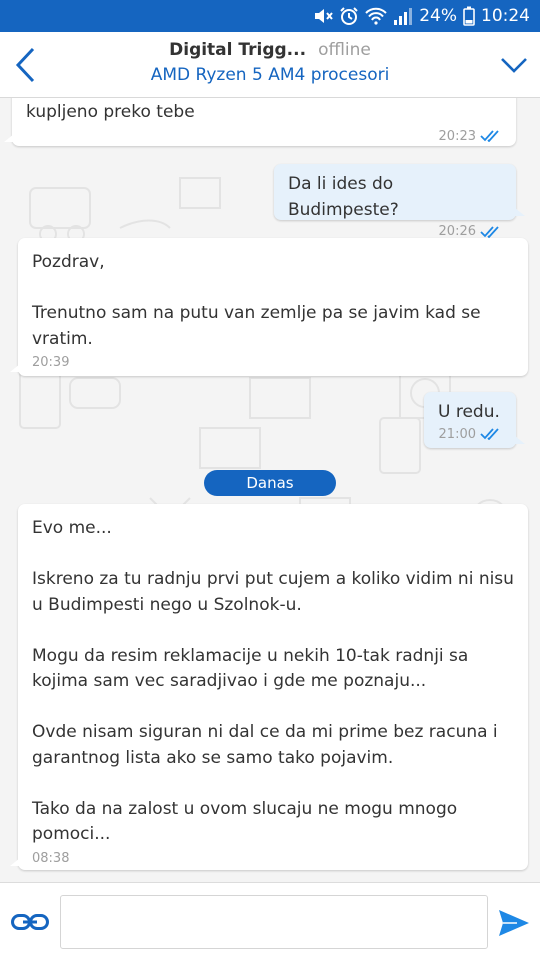  Describe the element at coordinates (273, 363) in the screenshot. I see `message-meta: 20:39` at that location.